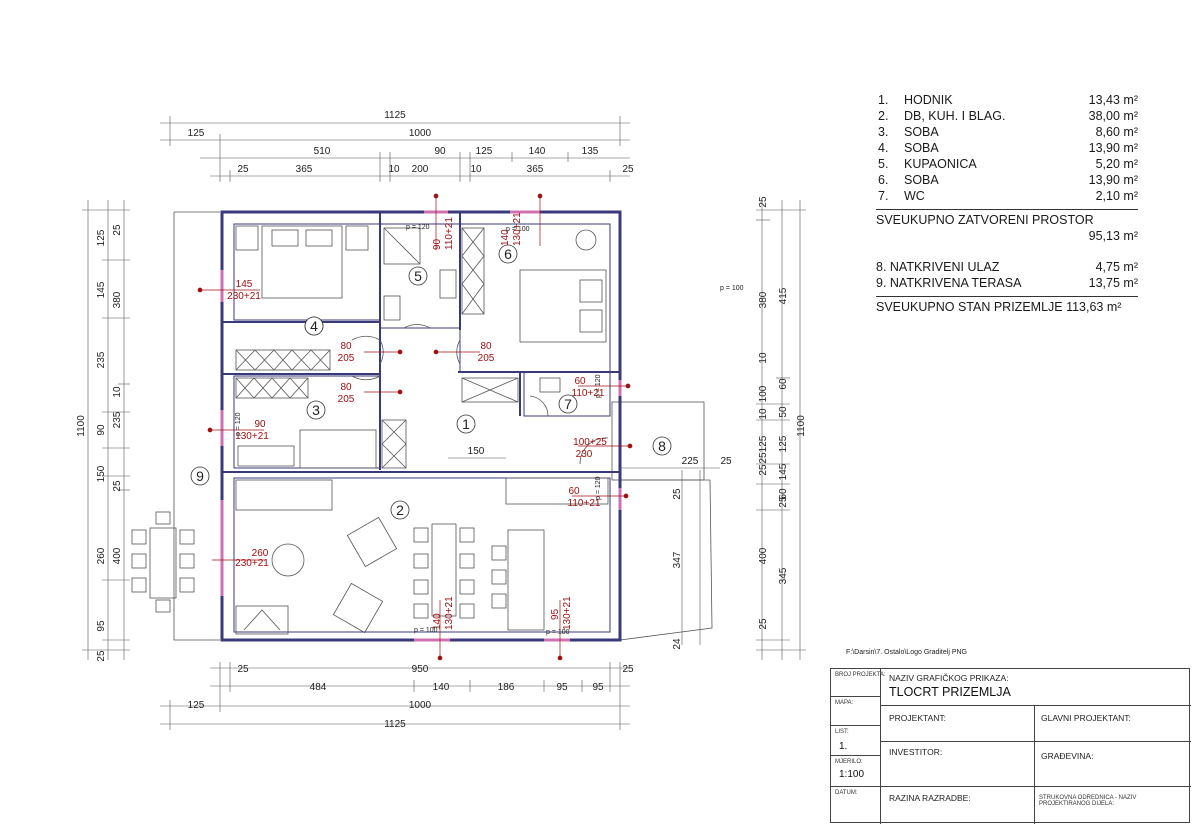 This screenshot has height=827, width=1200. Describe the element at coordinates (535, 169) in the screenshot. I see `dim-top-k: 365` at that location.